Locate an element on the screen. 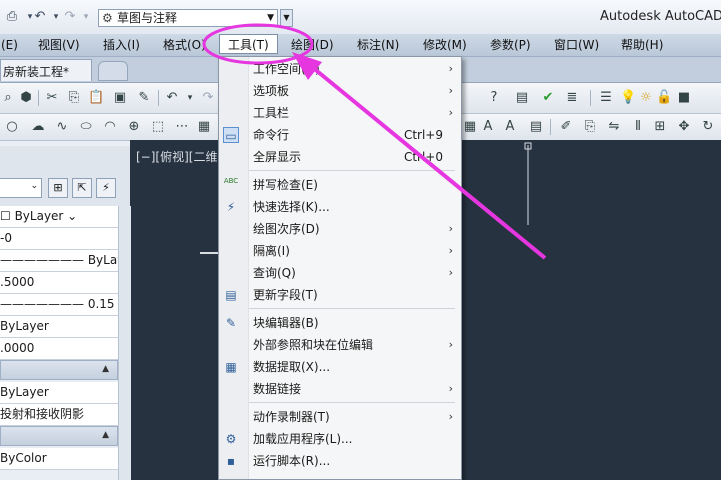 The image size is (721, 480). circle-icon: ○ is located at coordinates (12, 127).